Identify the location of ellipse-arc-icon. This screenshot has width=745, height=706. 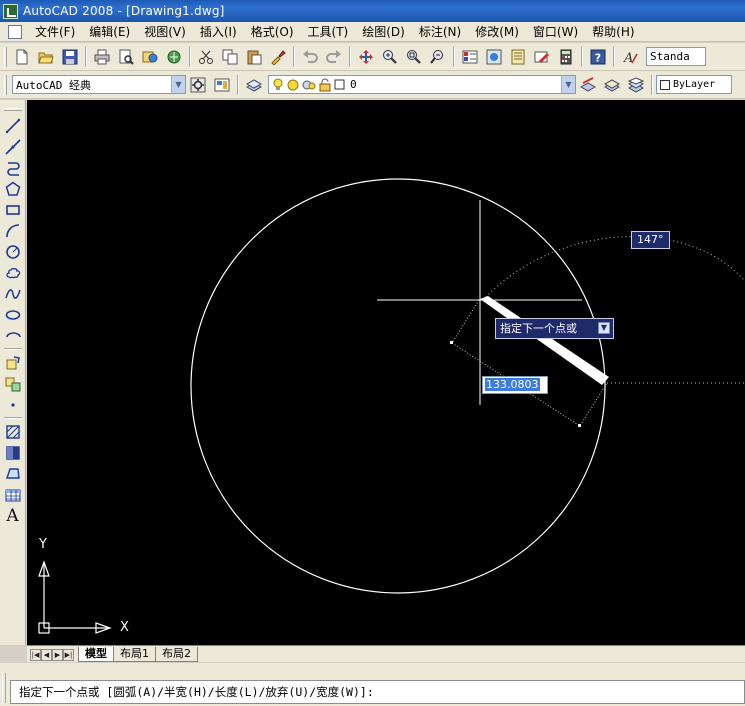
(13, 335).